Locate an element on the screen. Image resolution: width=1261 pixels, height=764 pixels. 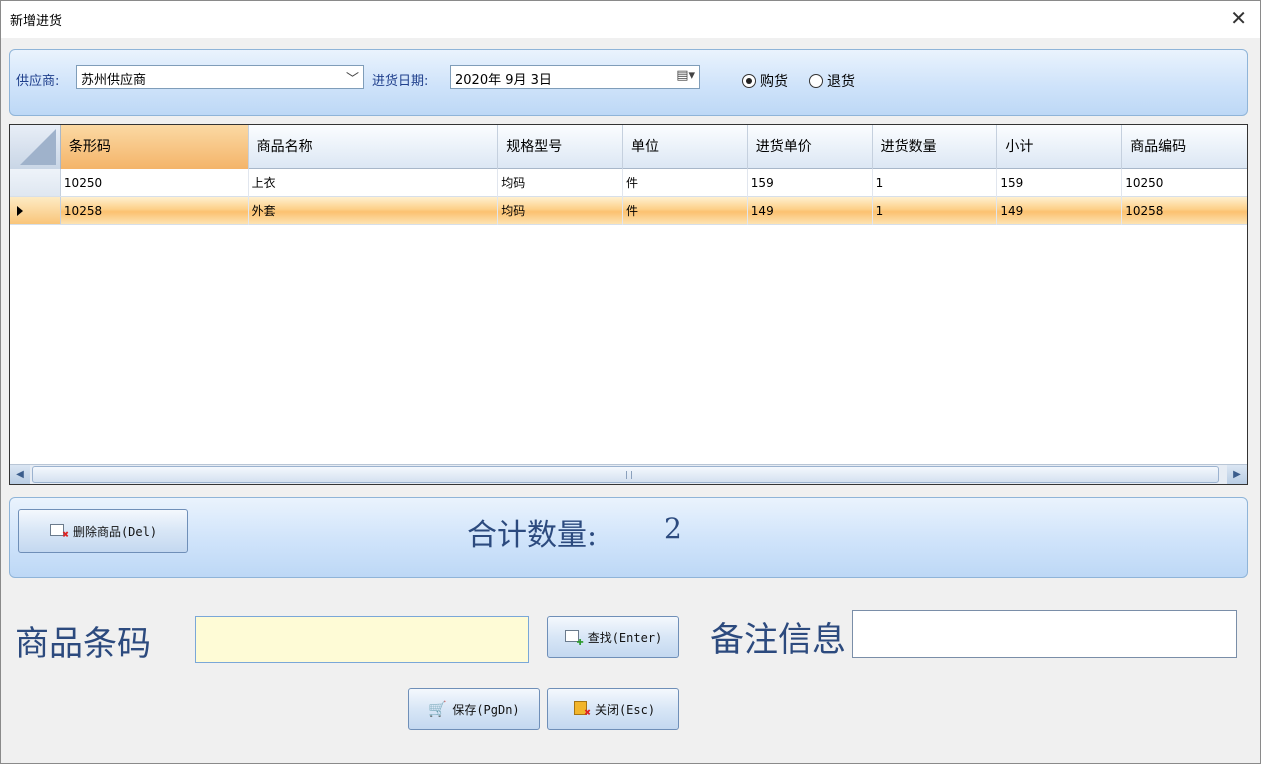
column-header: 进货单价 is located at coordinates (810, 147).